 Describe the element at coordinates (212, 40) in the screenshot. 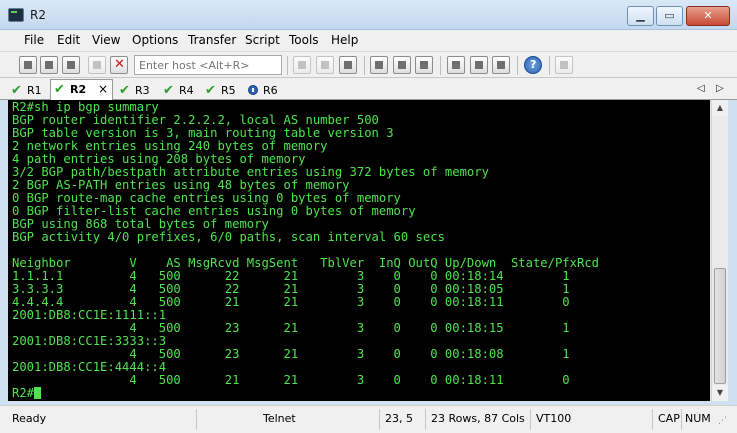

I see `menu-transfer: Transfer` at that location.